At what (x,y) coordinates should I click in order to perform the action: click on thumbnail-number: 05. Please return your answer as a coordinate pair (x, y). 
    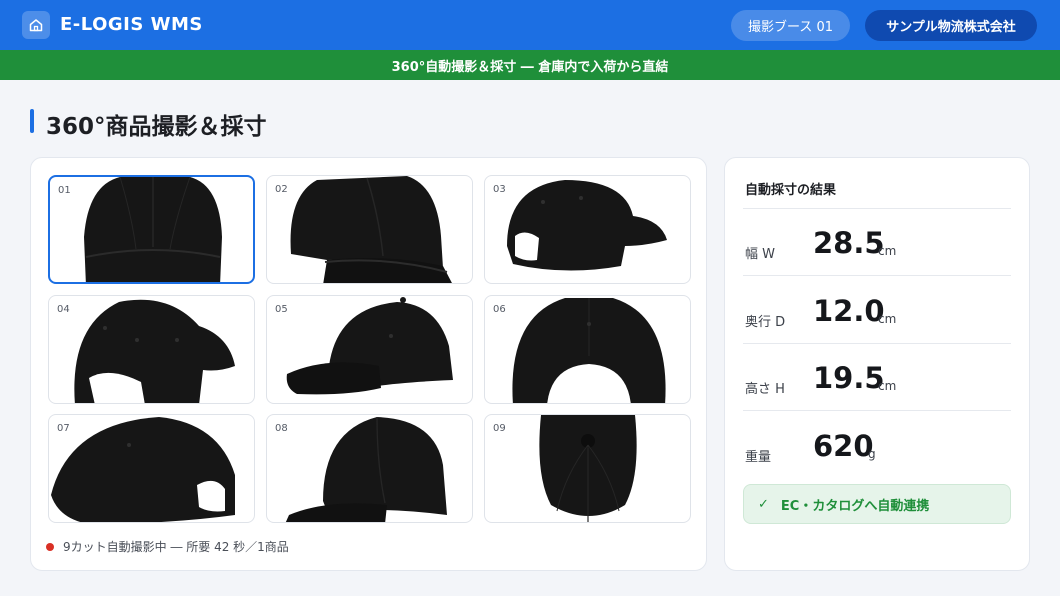
    Looking at the image, I should click on (281, 309).